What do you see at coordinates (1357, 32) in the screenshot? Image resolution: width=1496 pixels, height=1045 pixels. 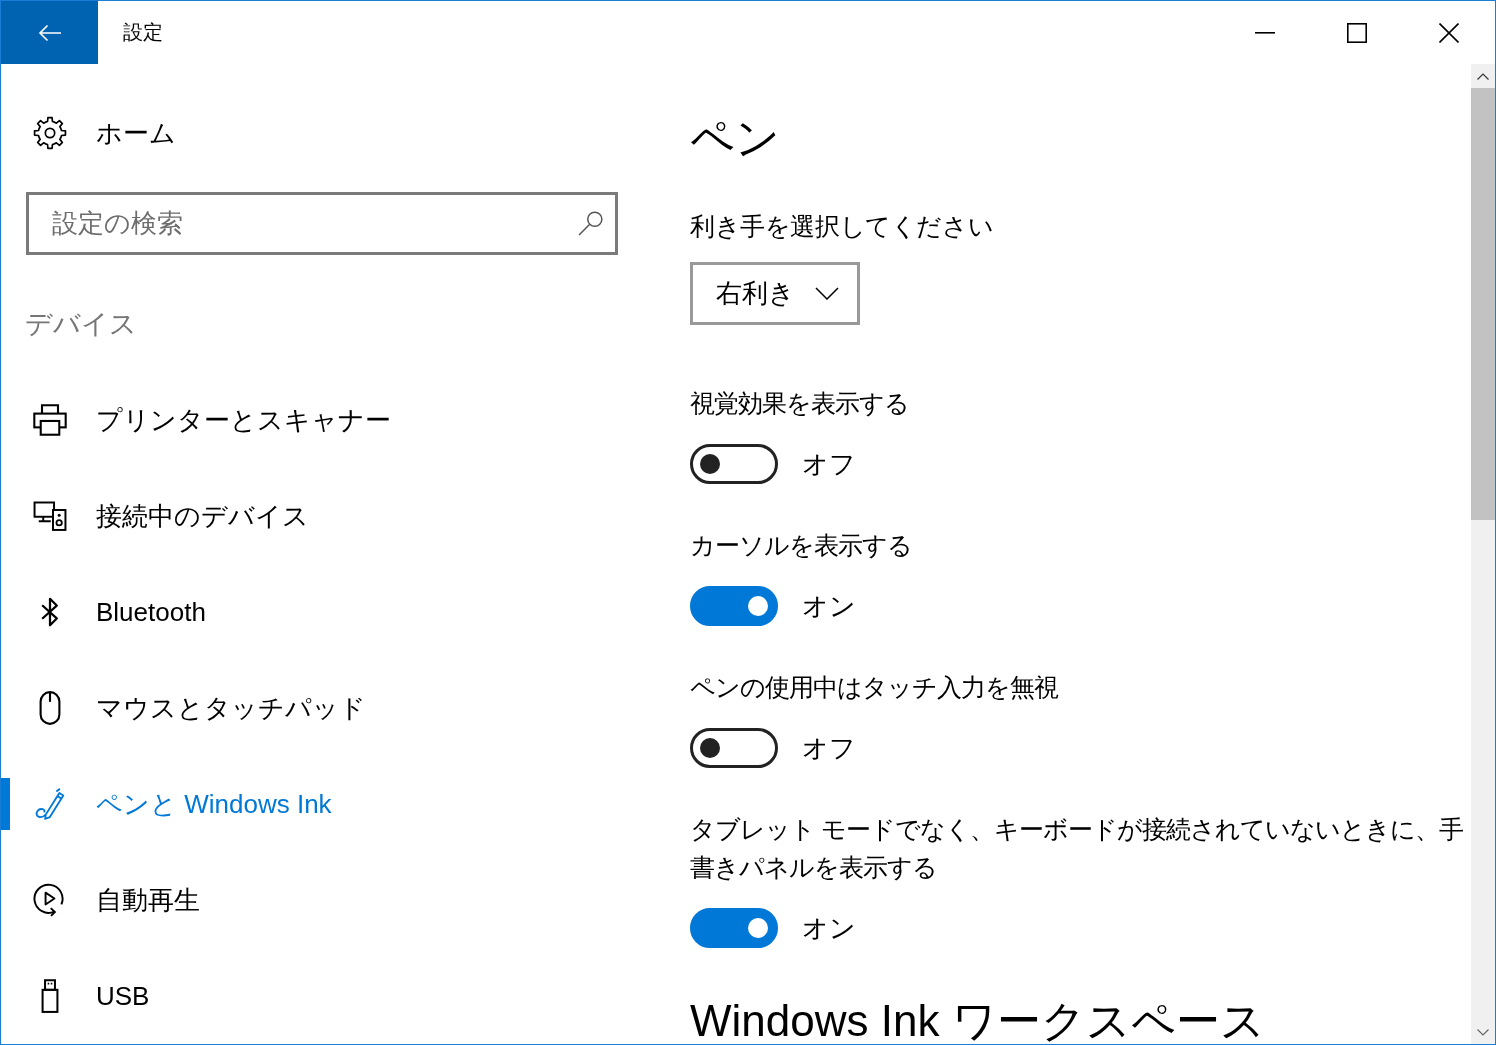 I see `maximize-icon` at bounding box center [1357, 32].